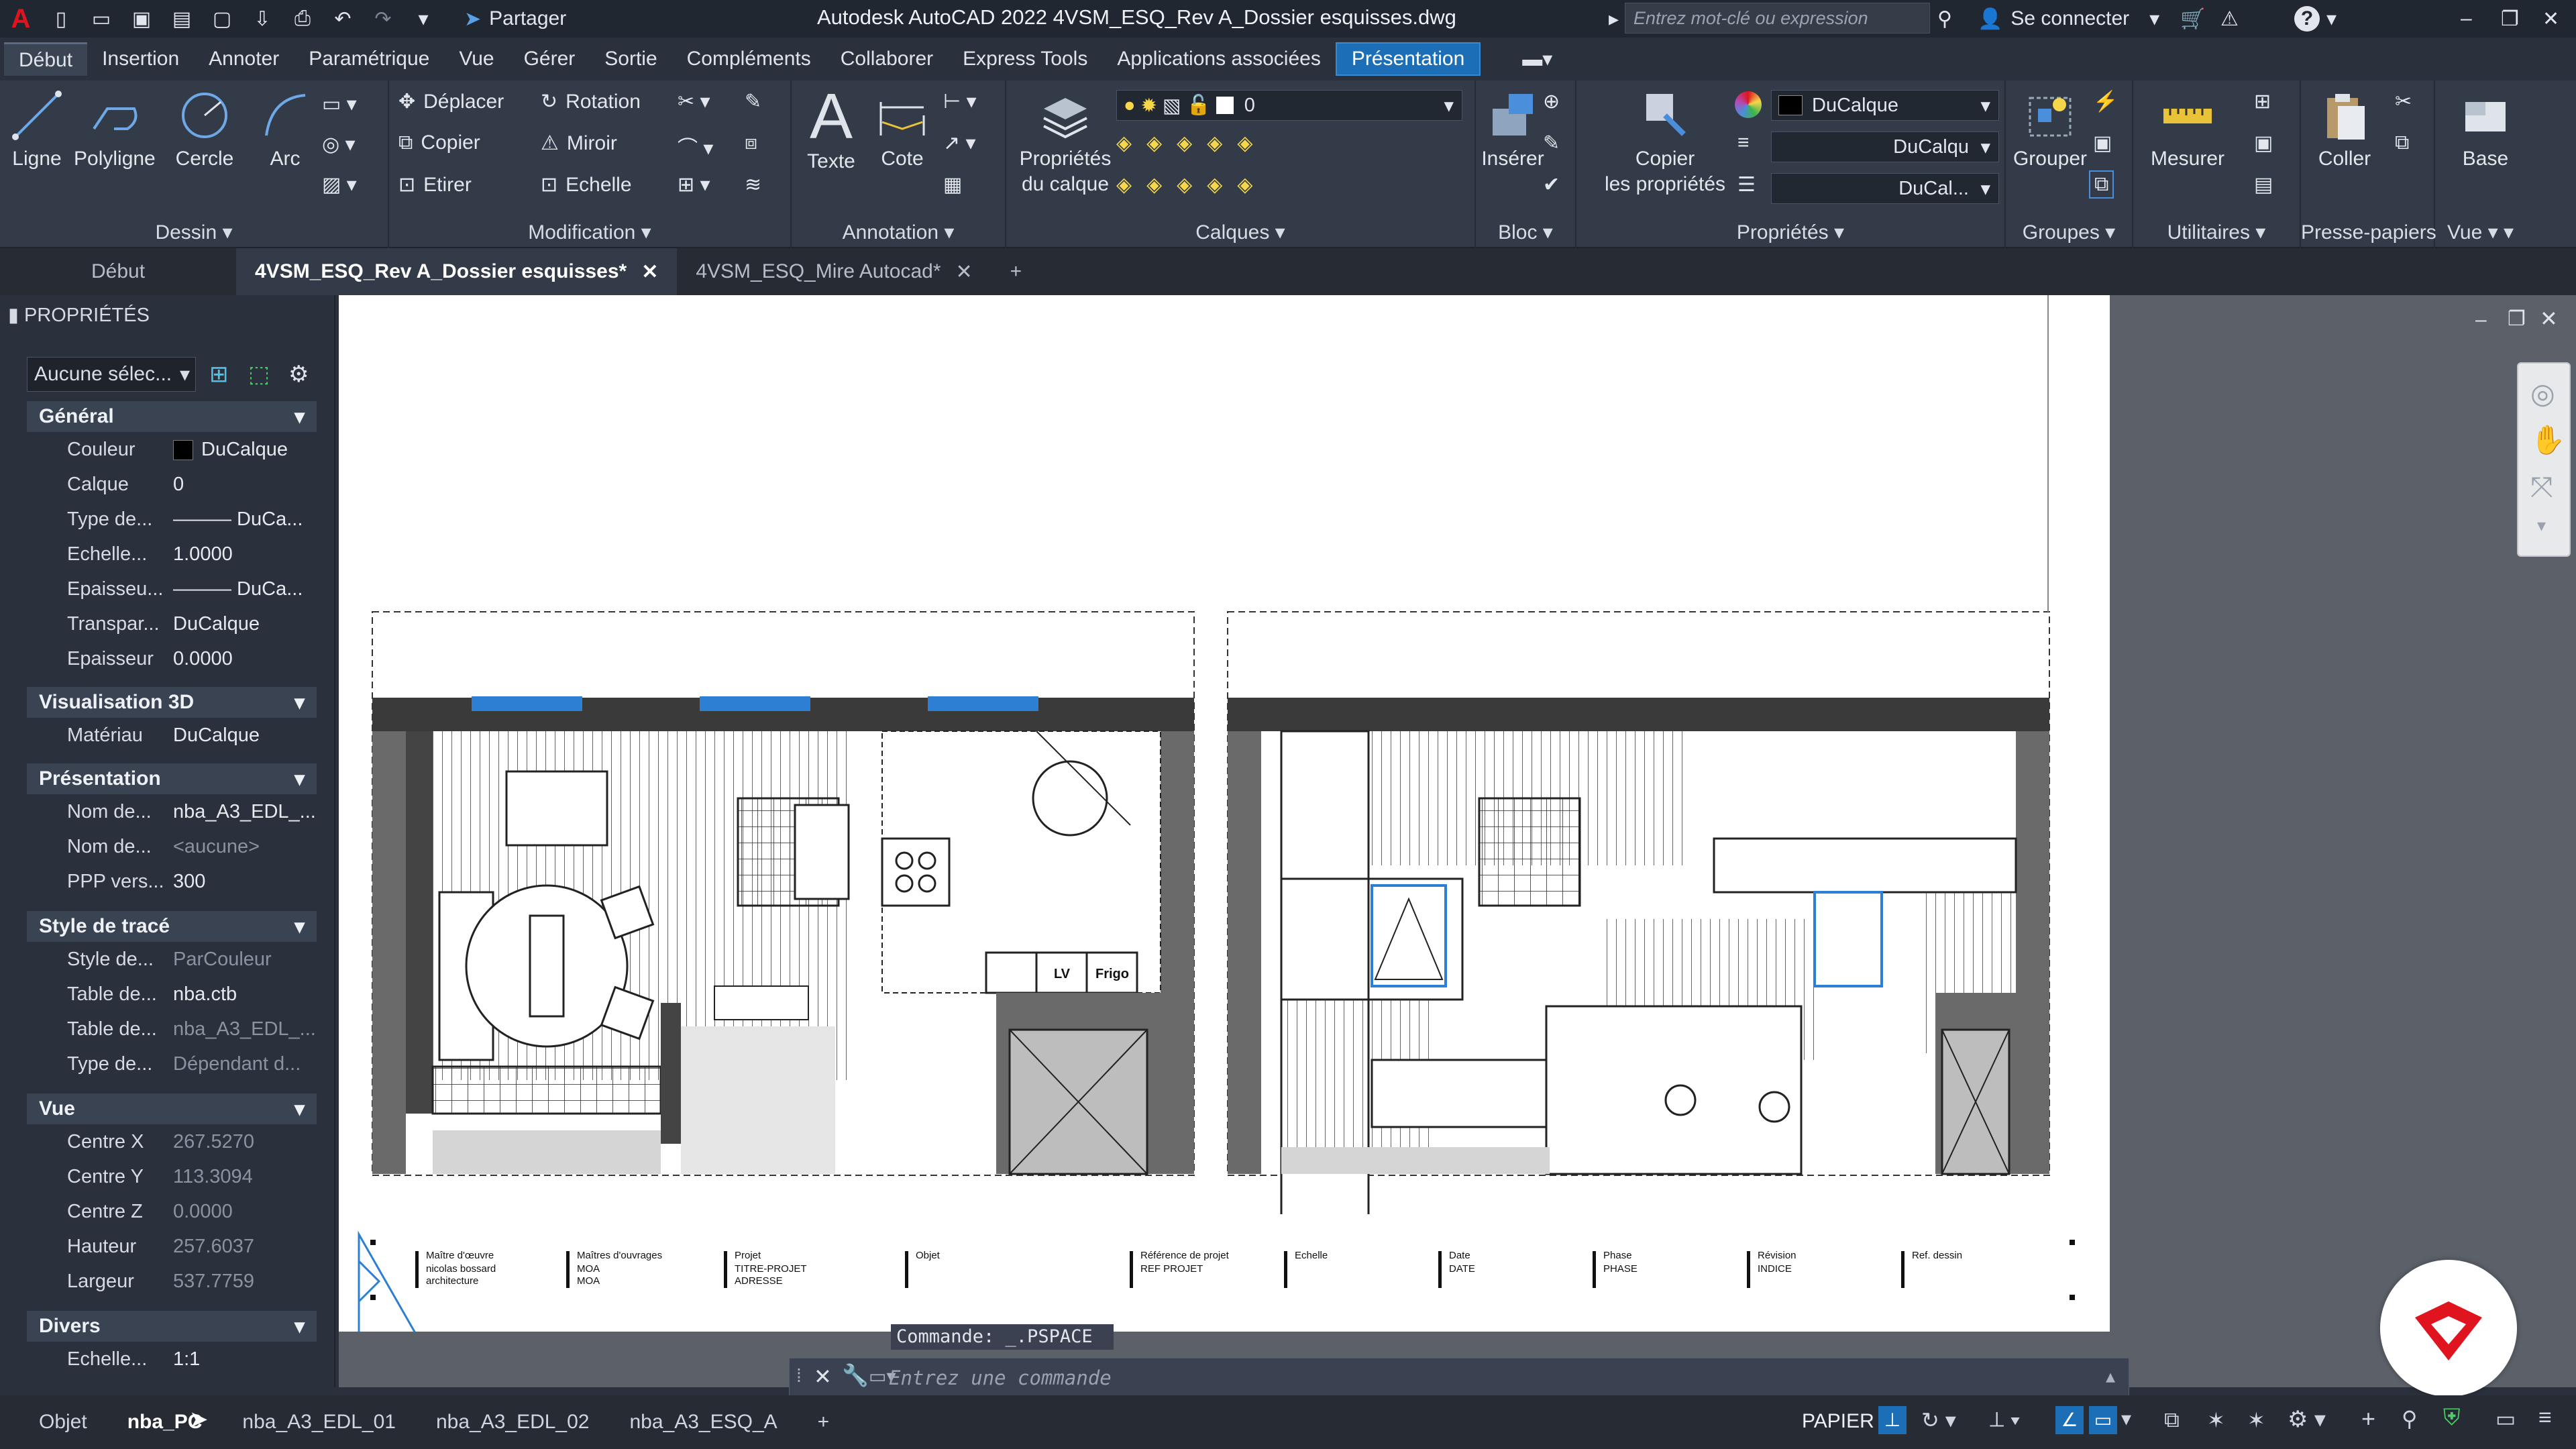  Describe the element at coordinates (902, 130) in the screenshot. I see `dimension-button: Cote` at that location.